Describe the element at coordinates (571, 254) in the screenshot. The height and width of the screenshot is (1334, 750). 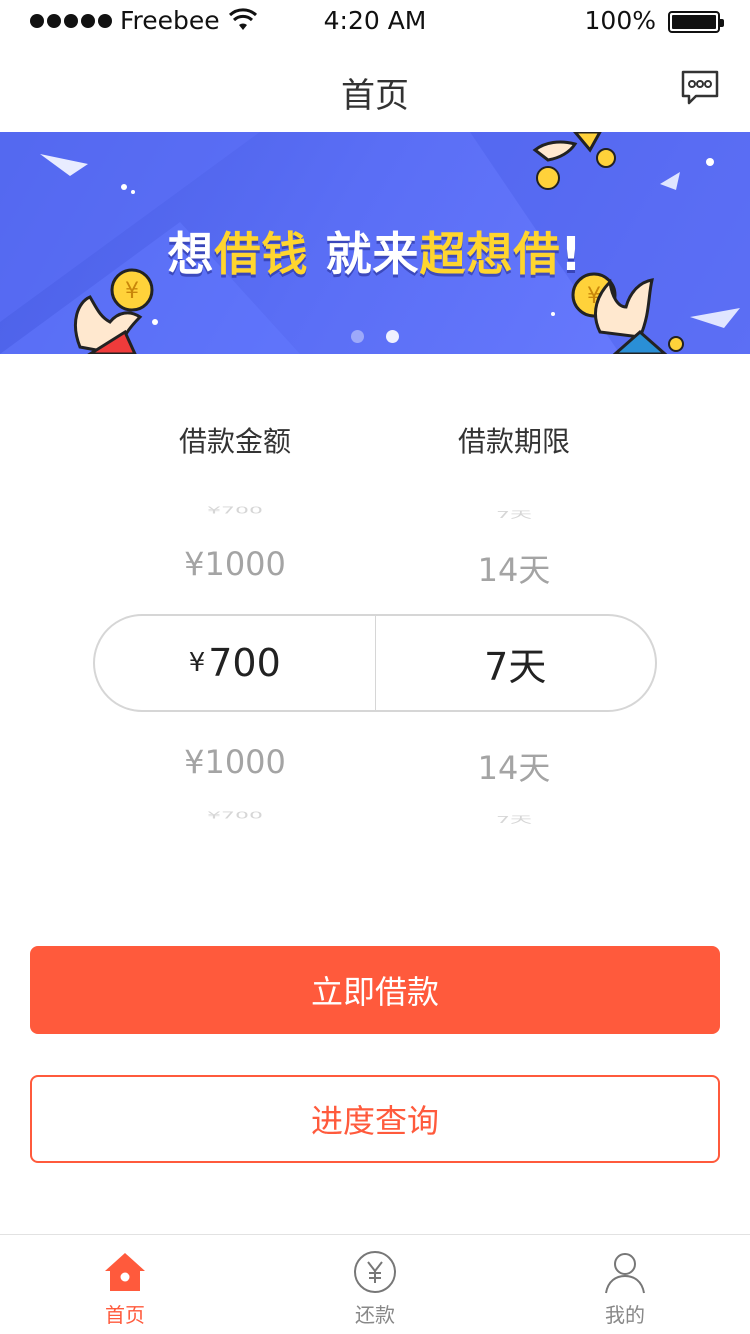
I see `banner-headline-part-5: !` at that location.